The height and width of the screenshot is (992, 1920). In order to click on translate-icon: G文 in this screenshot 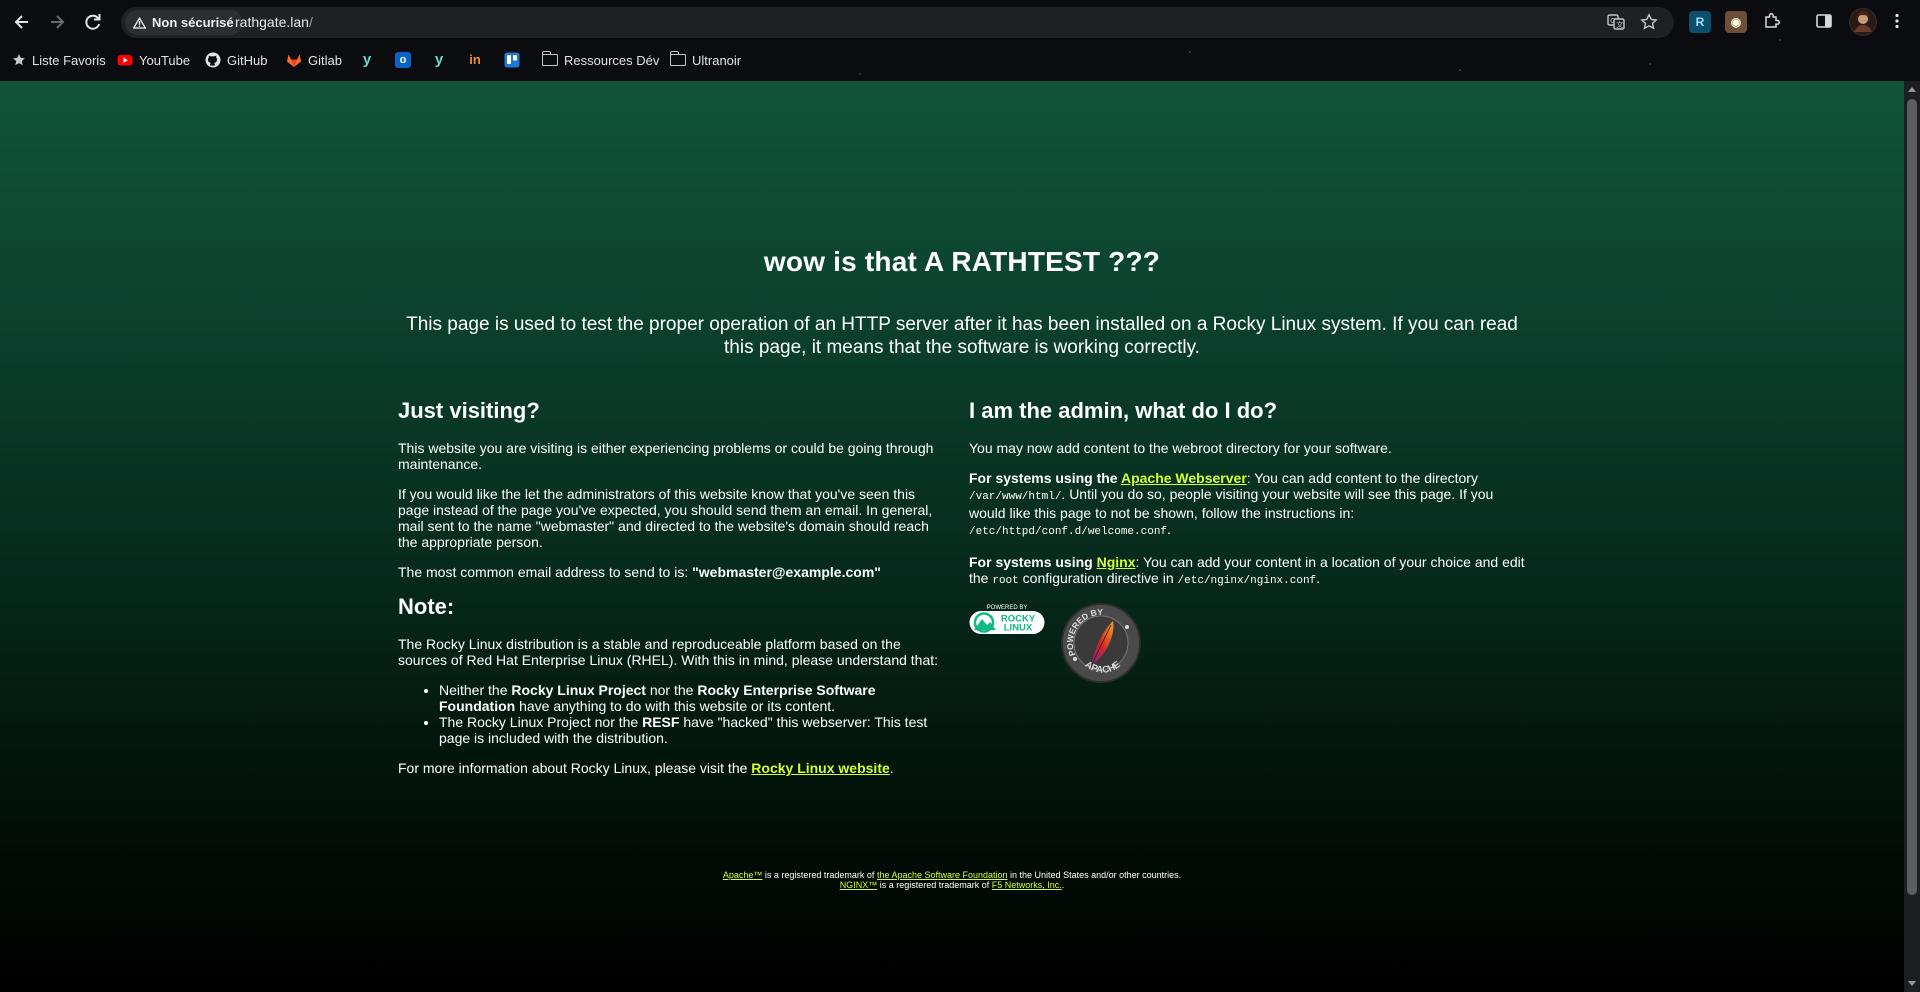, I will do `click(1616, 23)`.